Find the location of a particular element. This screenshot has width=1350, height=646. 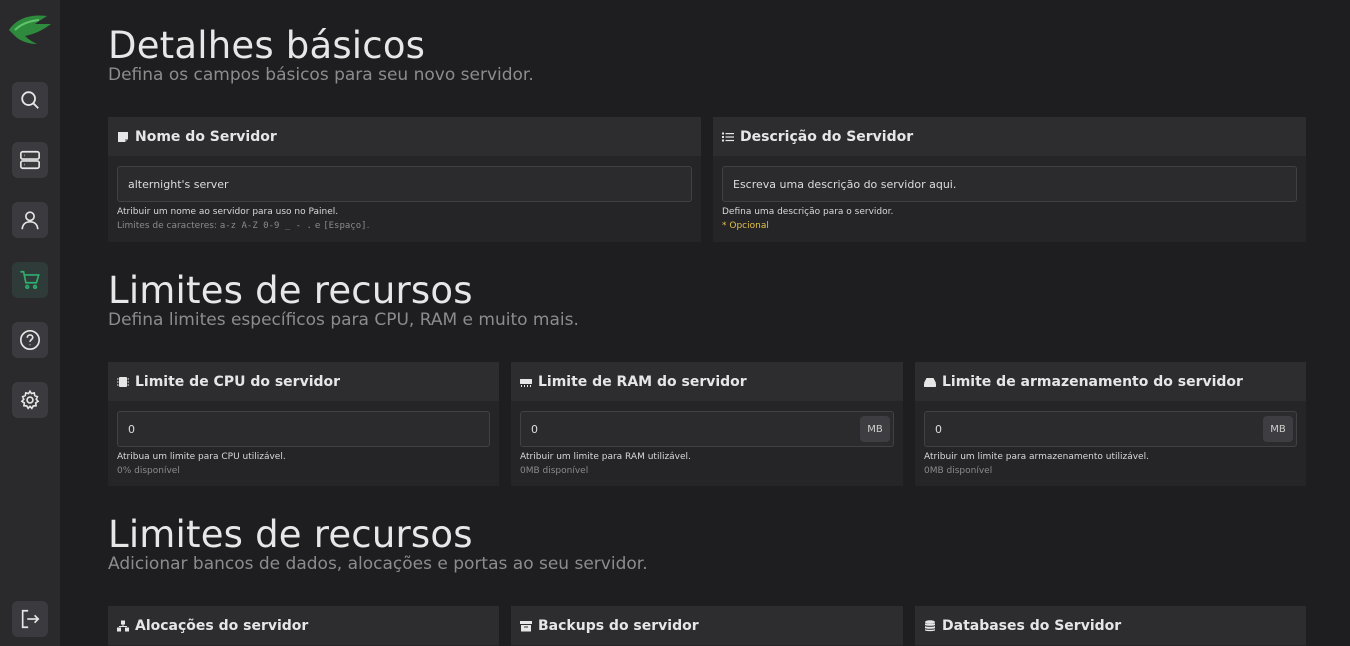

ram-available: 0MB disponível is located at coordinates (554, 471).